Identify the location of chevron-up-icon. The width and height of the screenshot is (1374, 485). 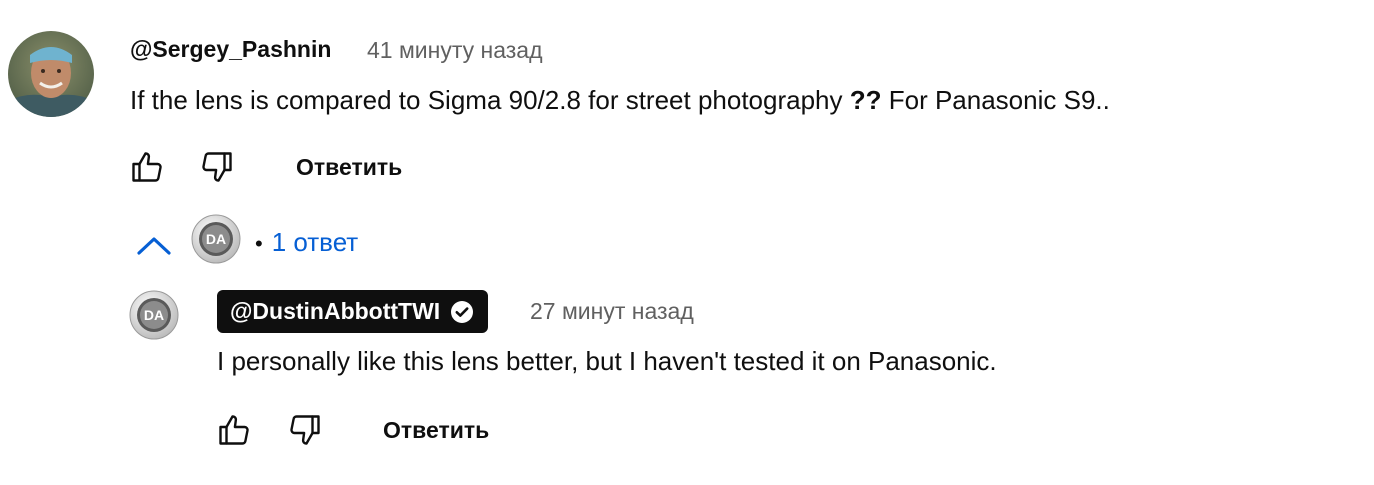
(154, 246).